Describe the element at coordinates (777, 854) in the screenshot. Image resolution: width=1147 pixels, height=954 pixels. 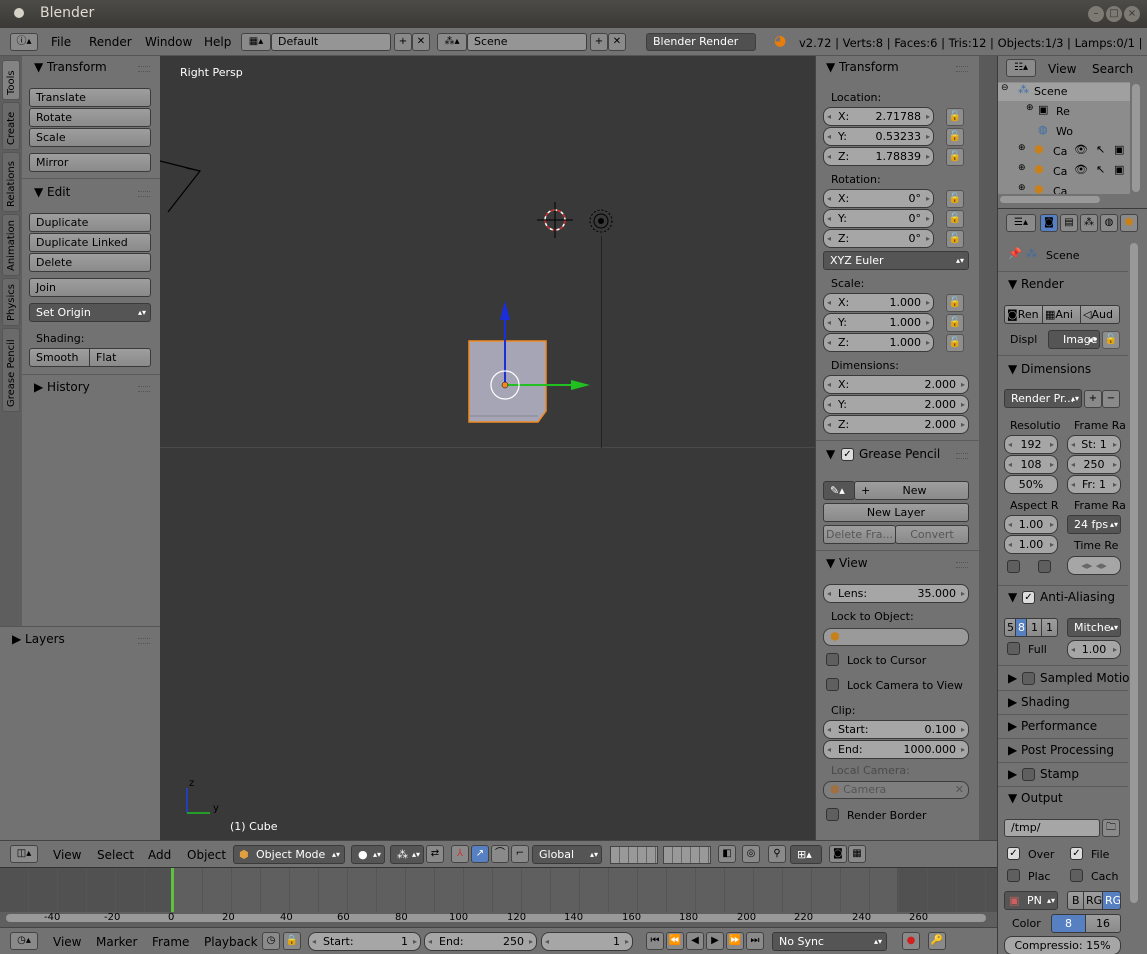
I see `snap-icon: ⚲` at that location.